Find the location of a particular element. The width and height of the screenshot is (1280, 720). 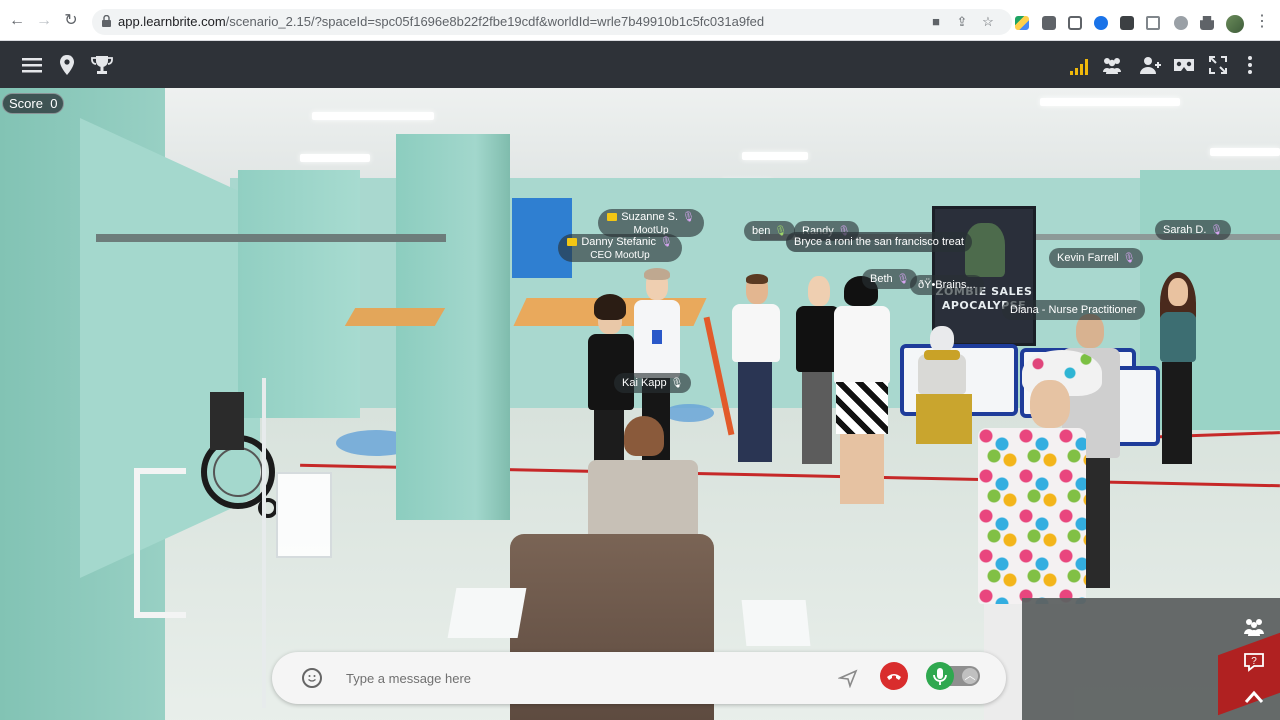

name-tag-label: Sarah D. is located at coordinates (1185, 230).